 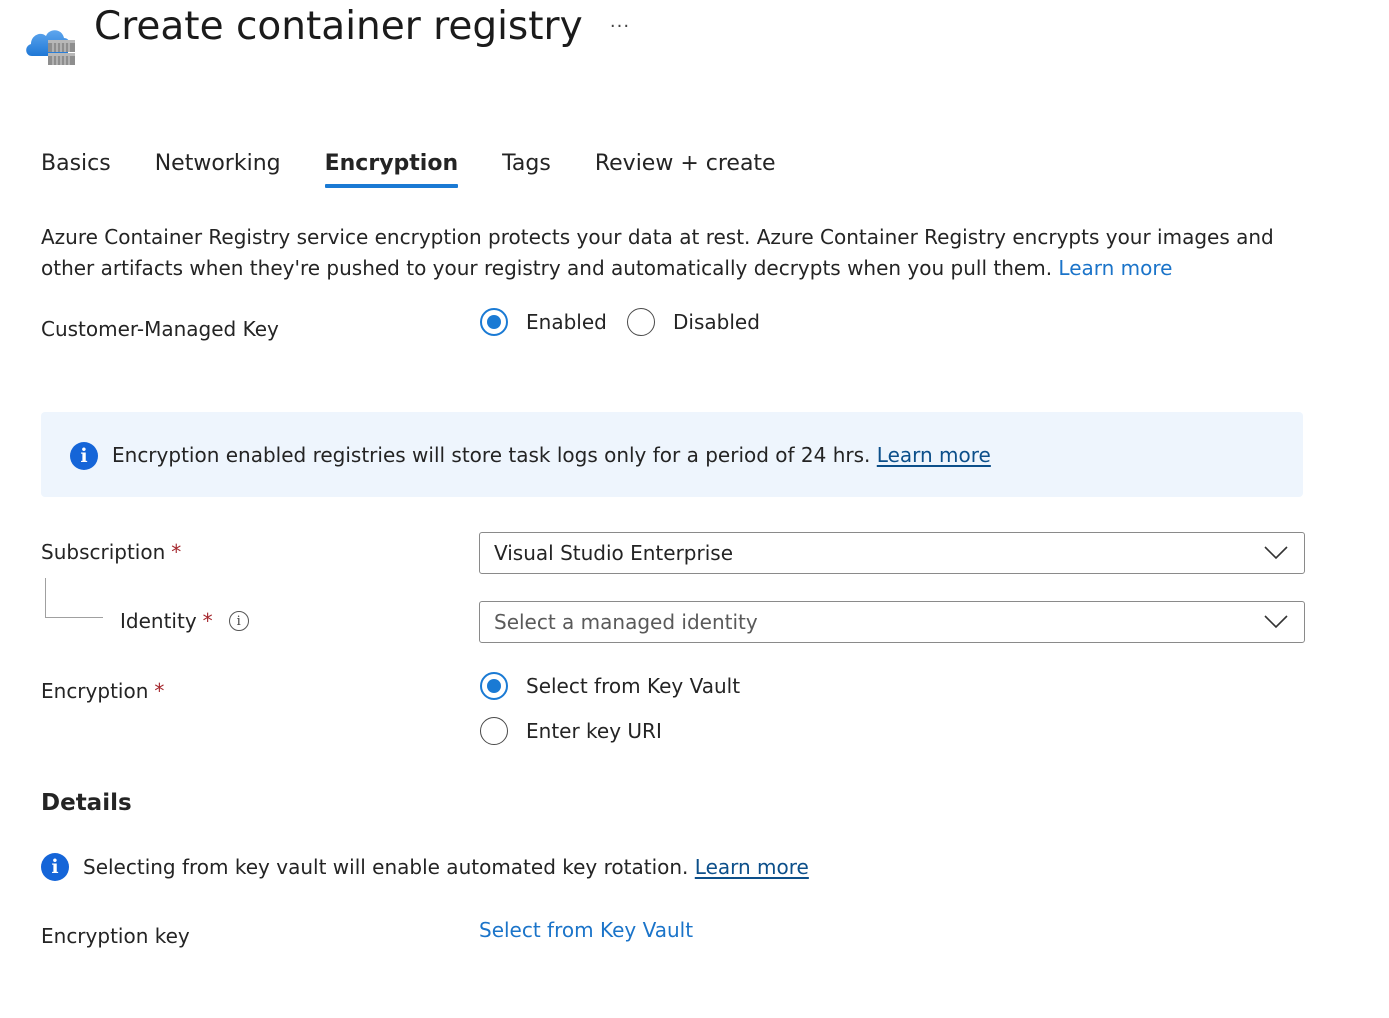 I want to click on tree-connector, so click(x=74, y=598).